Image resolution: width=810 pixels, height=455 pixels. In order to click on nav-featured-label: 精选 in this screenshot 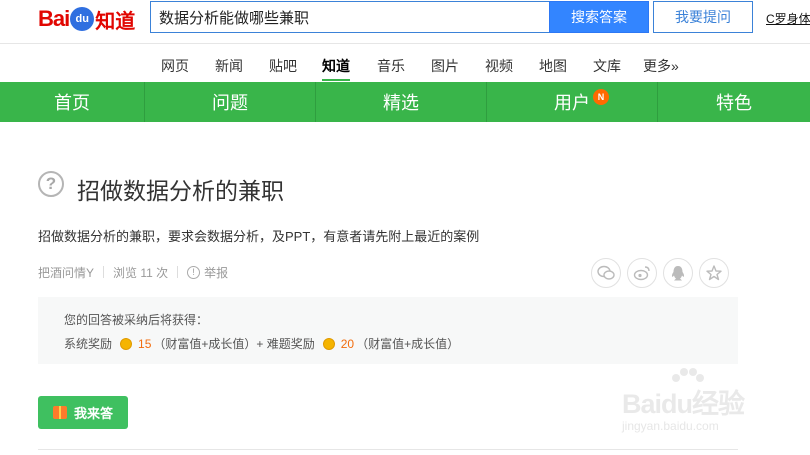, I will do `click(401, 103)`.